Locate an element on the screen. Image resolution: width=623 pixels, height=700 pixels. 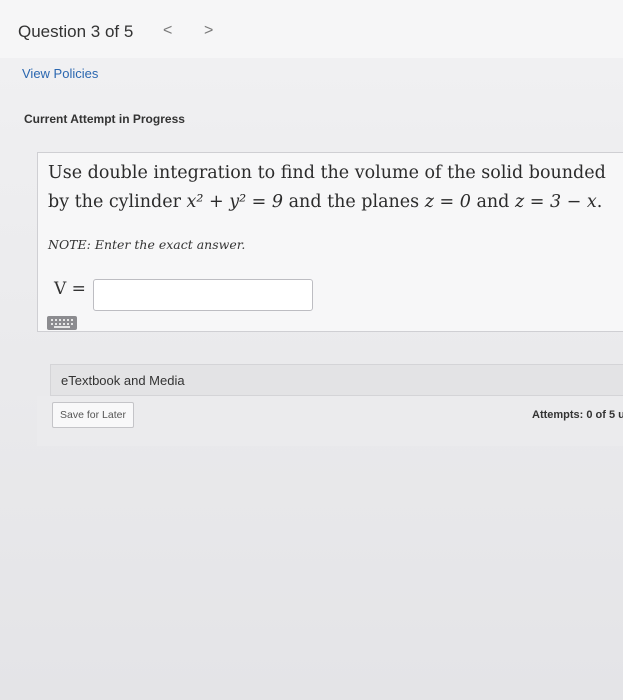
save-for-later-button: Save for Later is located at coordinates (93, 415).